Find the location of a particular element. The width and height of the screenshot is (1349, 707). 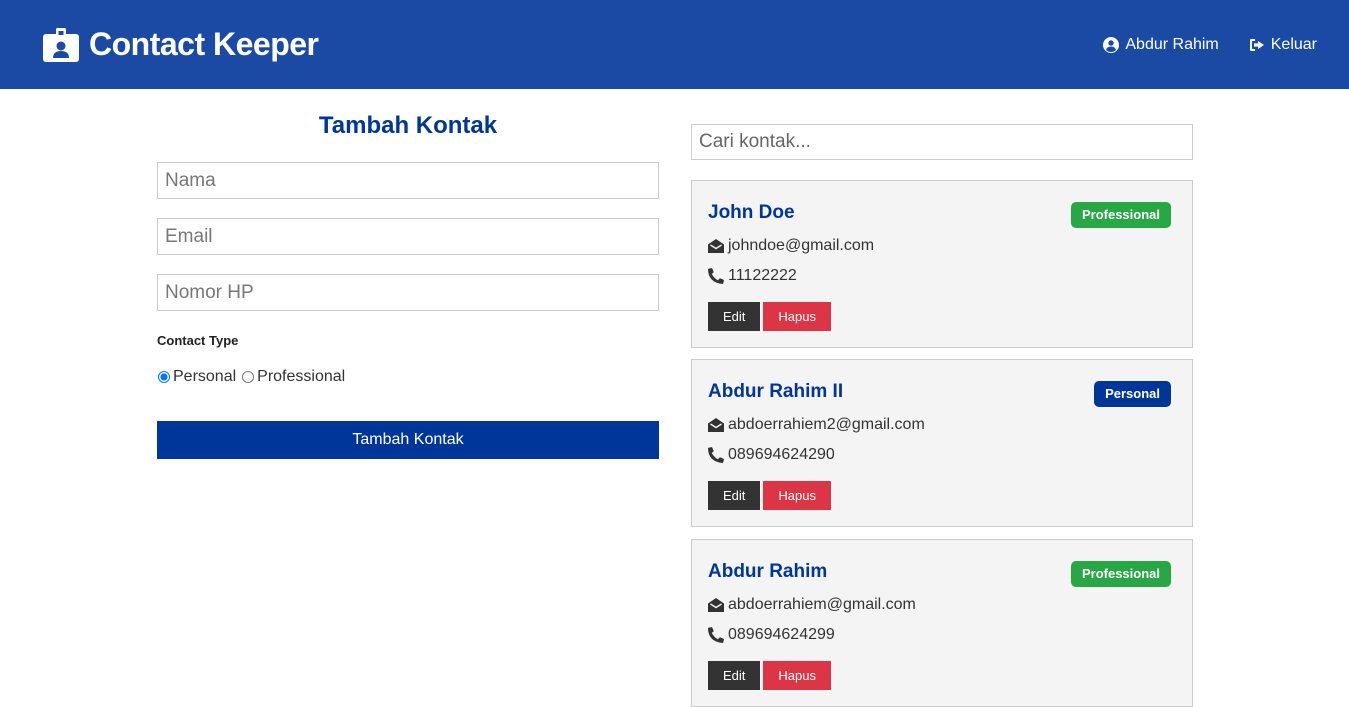

id-badge-icon is located at coordinates (61, 44).